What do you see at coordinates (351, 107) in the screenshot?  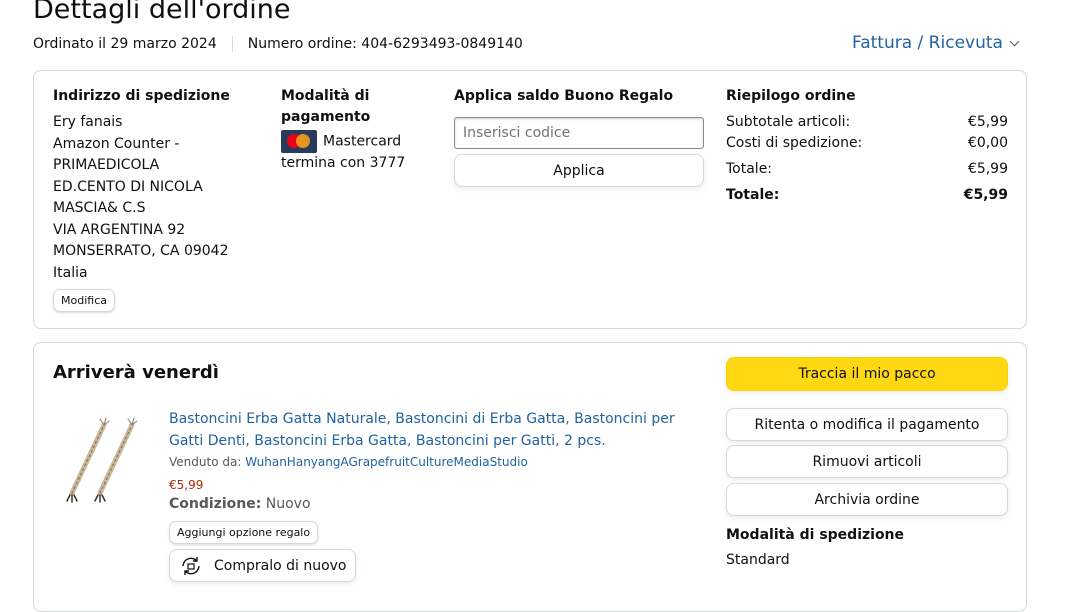 I see `payment-heading: Modalità di pagamento` at bounding box center [351, 107].